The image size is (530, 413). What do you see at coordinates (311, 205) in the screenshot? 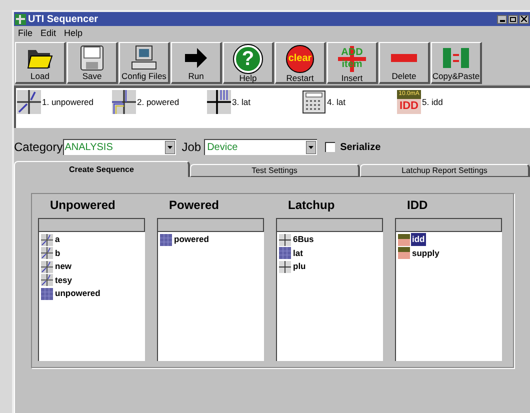
I see `list-title: Latchup` at bounding box center [311, 205].